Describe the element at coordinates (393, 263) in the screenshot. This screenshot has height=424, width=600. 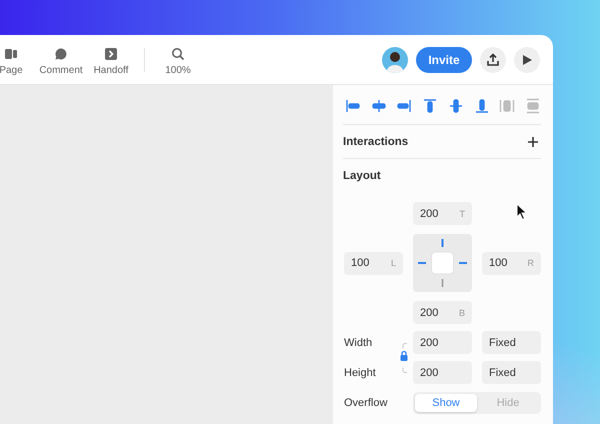
I see `side-label: L` at that location.